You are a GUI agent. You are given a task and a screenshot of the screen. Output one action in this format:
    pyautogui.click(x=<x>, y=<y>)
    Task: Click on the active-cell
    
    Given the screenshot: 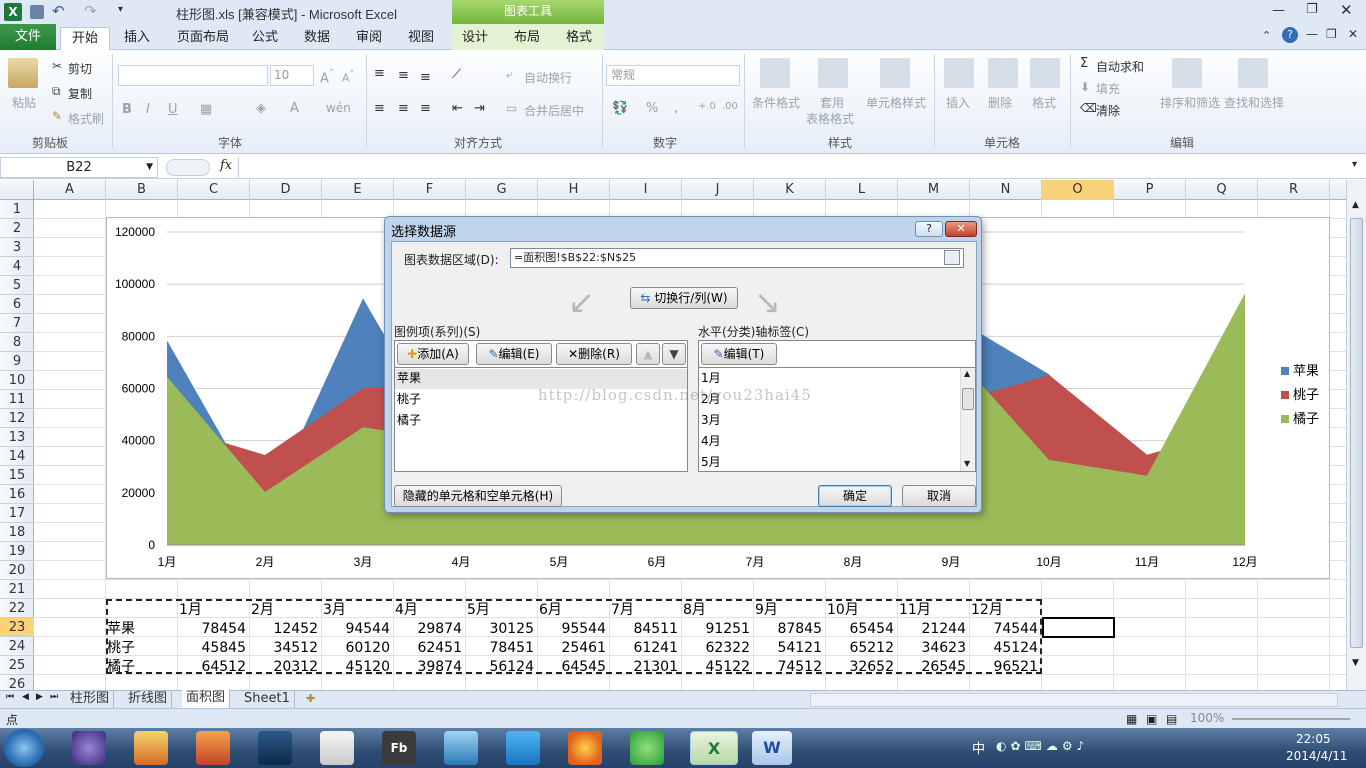 What is the action you would take?
    pyautogui.click(x=1078, y=627)
    